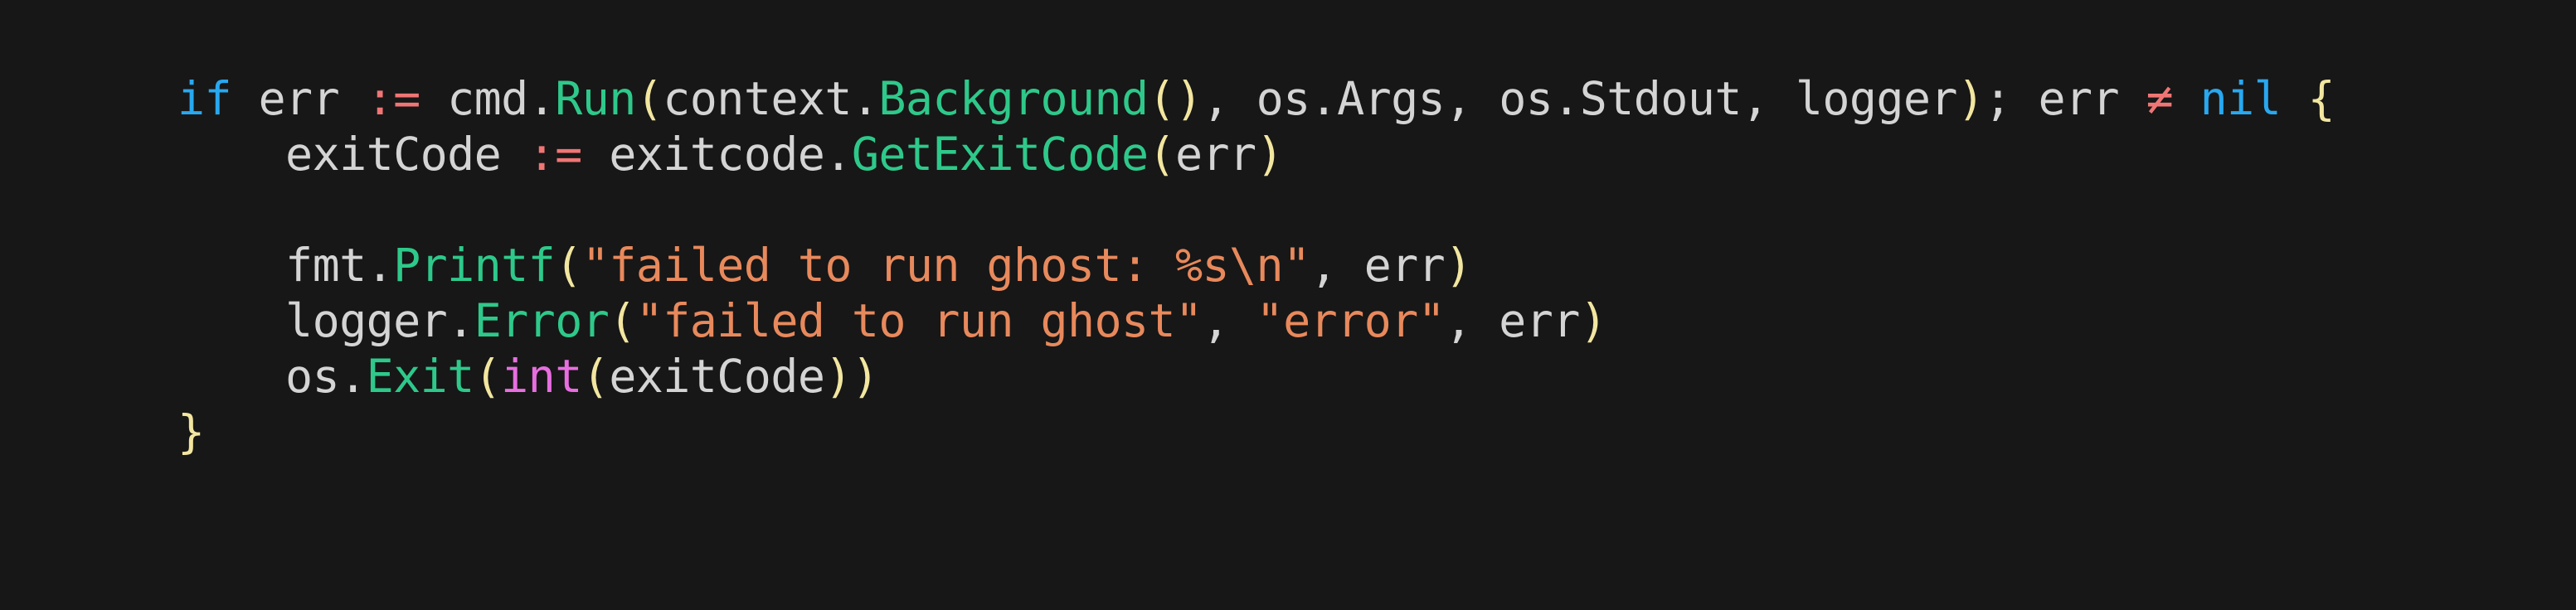 This screenshot has height=610, width=2576. I want to click on code-token-ident: , os, so click(1256, 99).